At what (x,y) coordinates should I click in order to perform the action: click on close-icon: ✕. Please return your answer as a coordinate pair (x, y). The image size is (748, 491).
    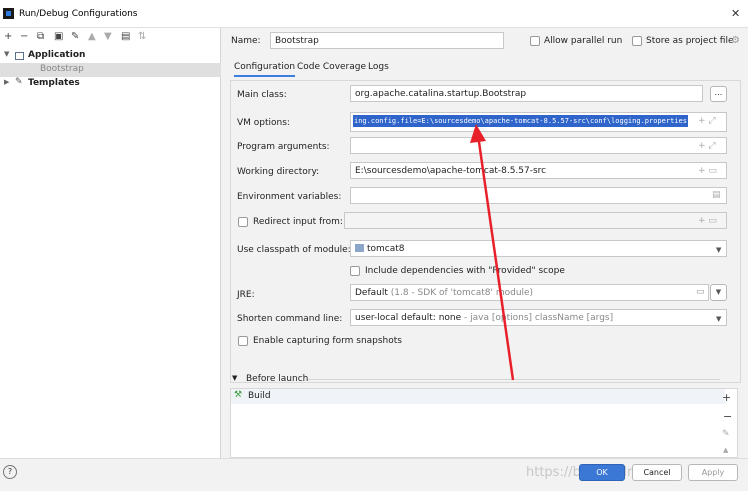
    Looking at the image, I should click on (735, 13).